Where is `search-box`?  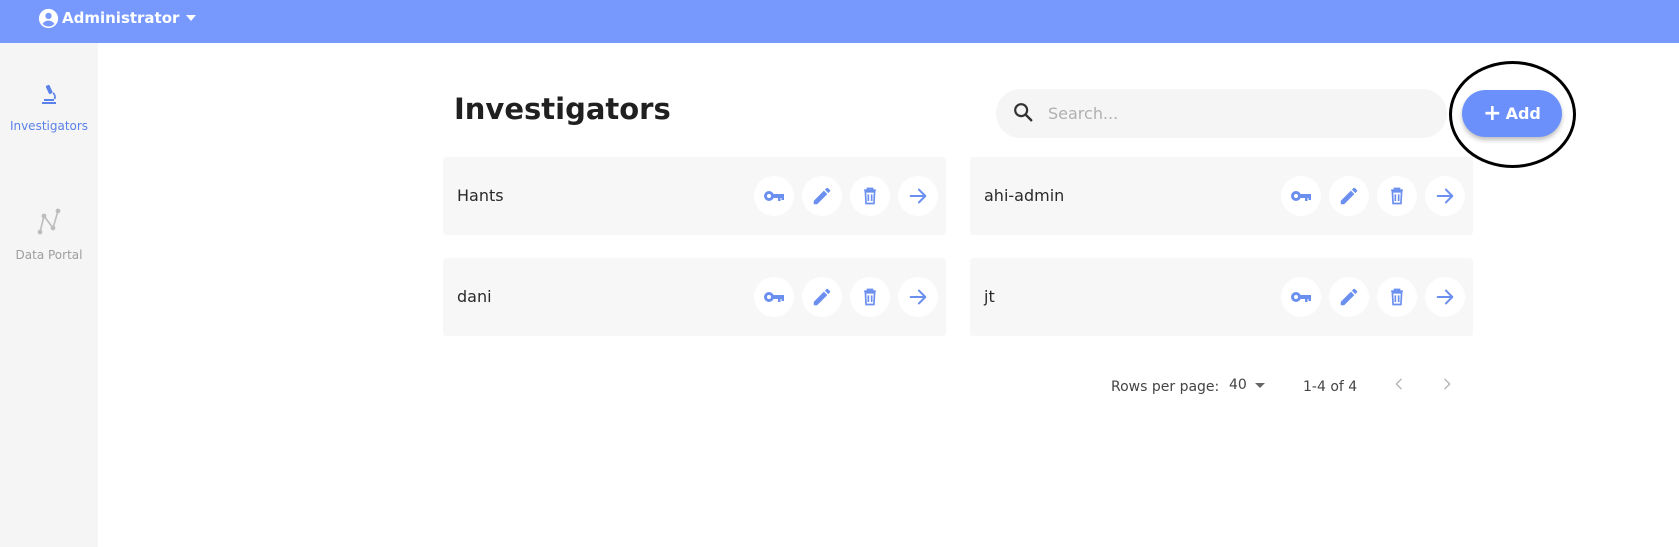 search-box is located at coordinates (1221, 113).